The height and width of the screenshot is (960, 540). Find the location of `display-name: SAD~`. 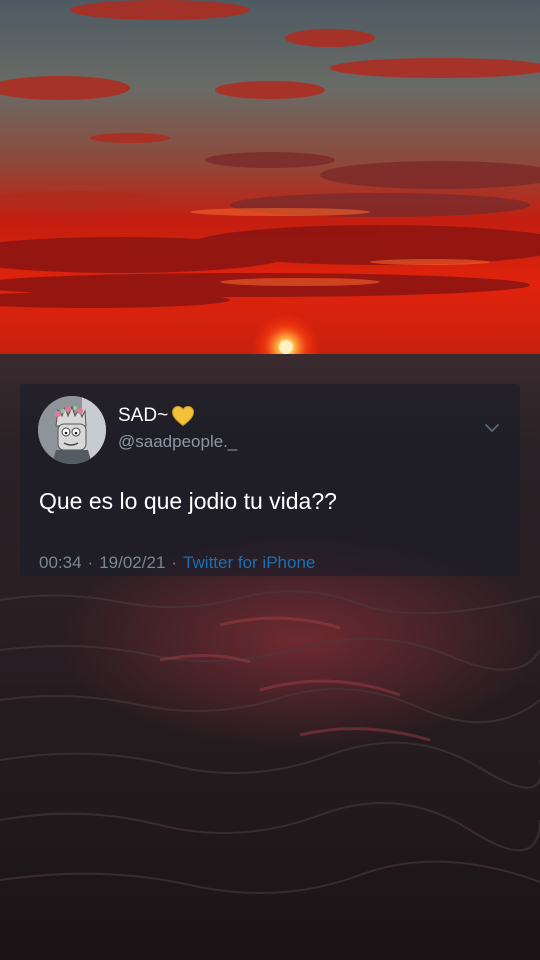

display-name: SAD~ is located at coordinates (156, 416).